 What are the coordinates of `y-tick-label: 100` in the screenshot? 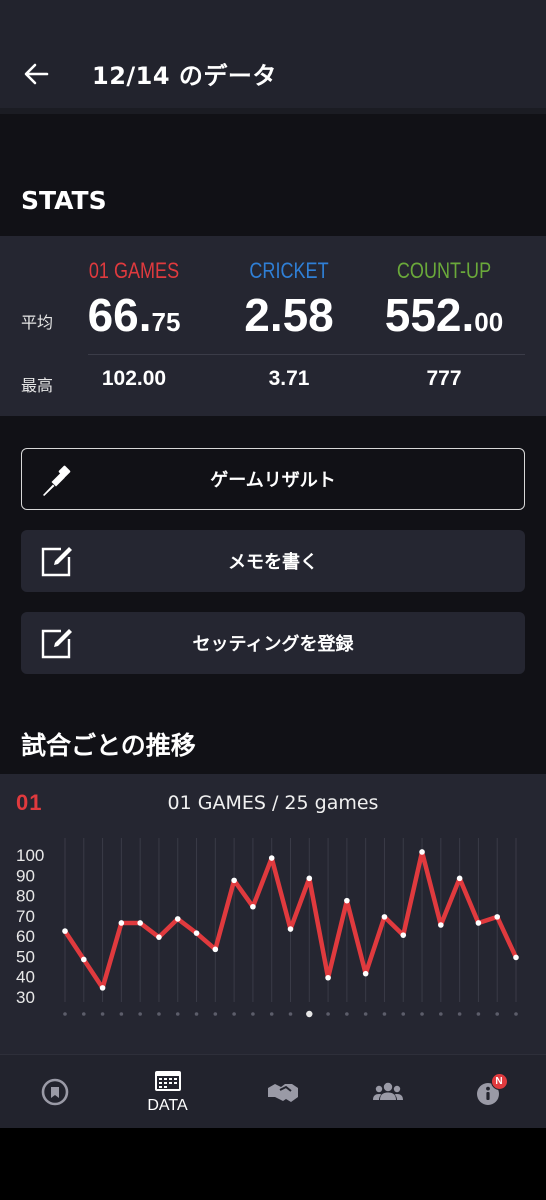 It's located at (30, 855).